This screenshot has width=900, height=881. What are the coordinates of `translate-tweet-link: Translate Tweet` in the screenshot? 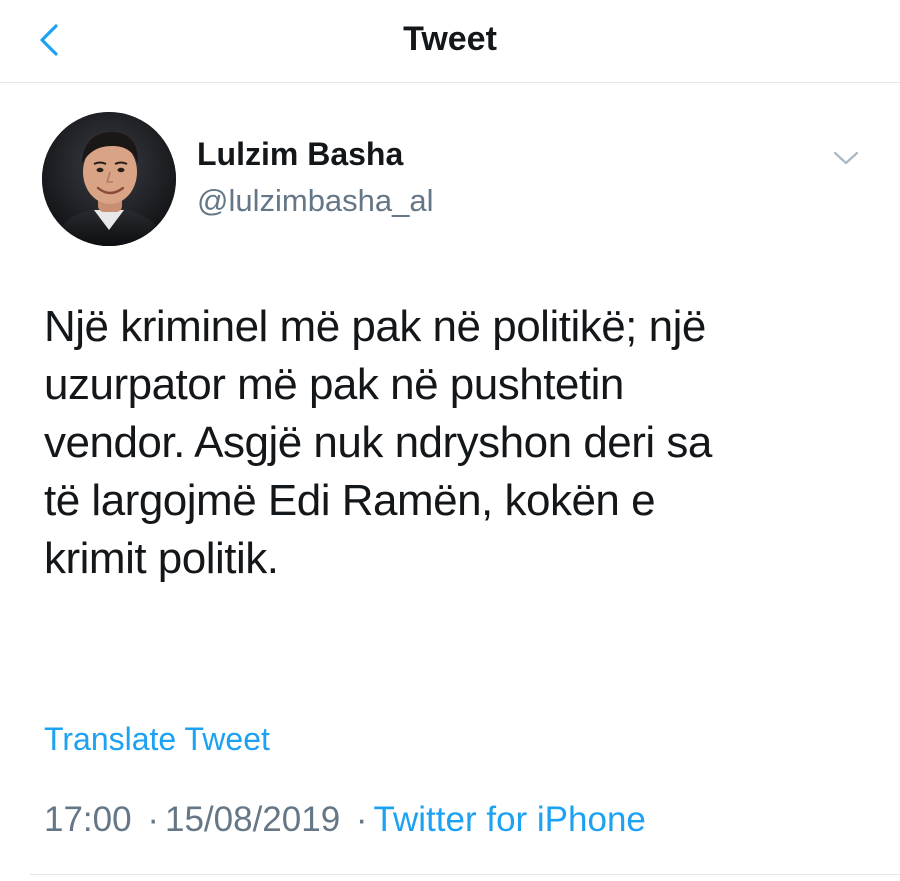 It's located at (157, 739).